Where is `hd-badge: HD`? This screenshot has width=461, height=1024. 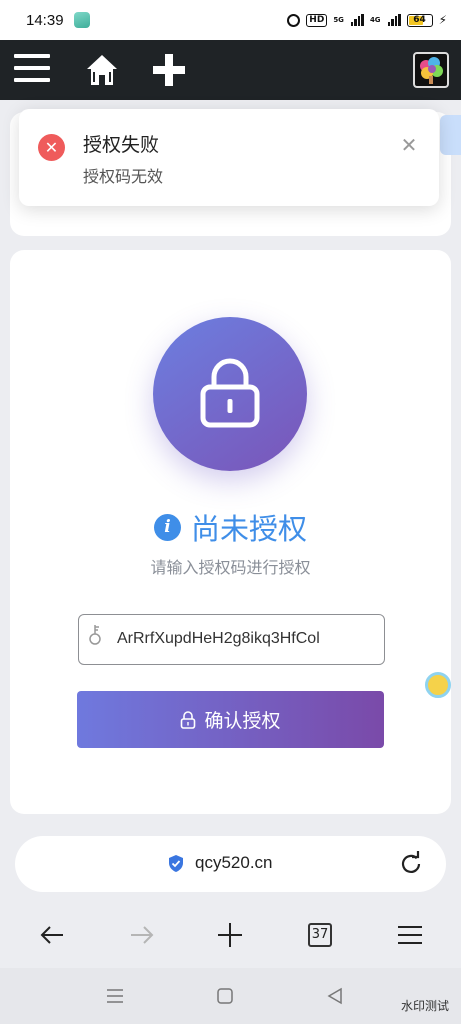 hd-badge: HD is located at coordinates (317, 20).